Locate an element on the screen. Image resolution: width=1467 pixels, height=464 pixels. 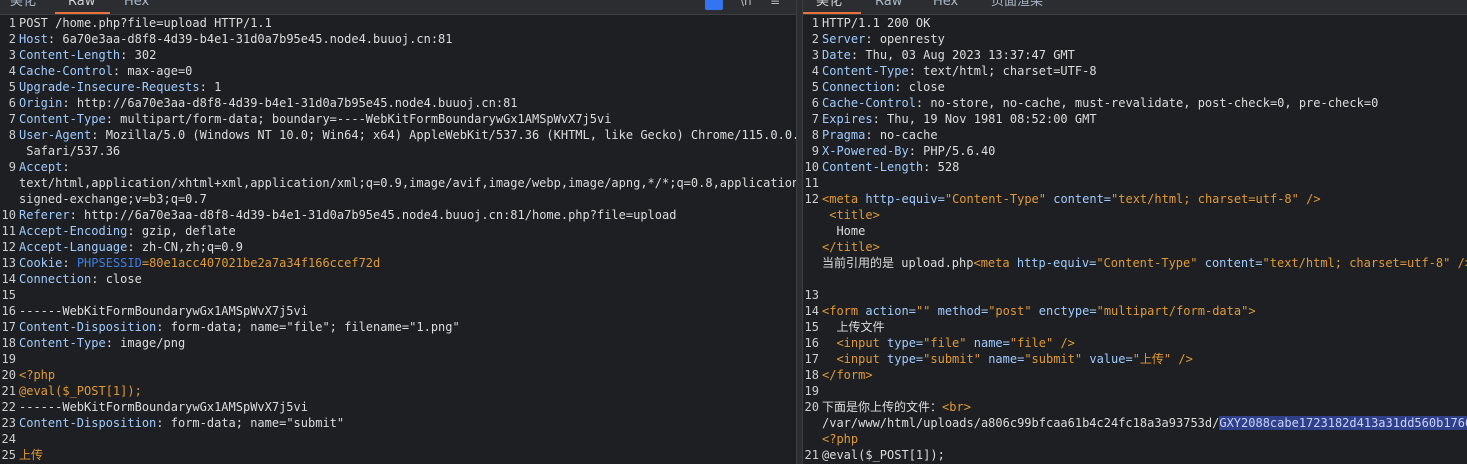
code-line: 4 Content-Type: text/html; charset=UTF-8 is located at coordinates (1135, 71).